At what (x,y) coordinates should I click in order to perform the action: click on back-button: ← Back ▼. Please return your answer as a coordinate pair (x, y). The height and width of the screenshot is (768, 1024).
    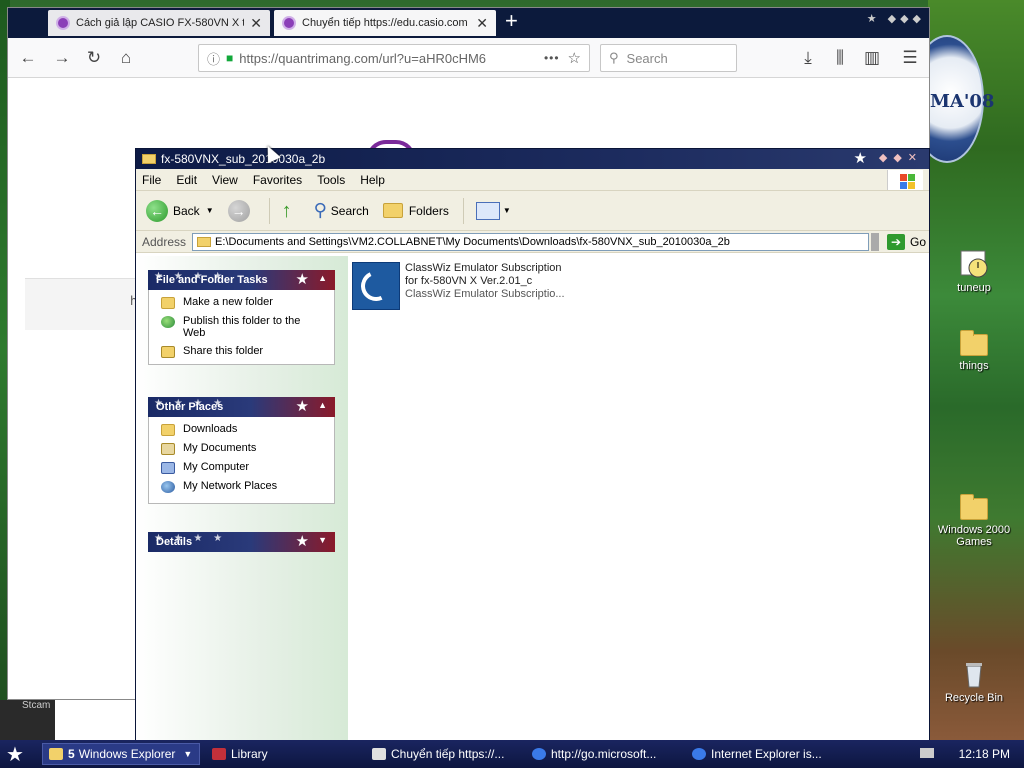
    Looking at the image, I should click on (180, 210).